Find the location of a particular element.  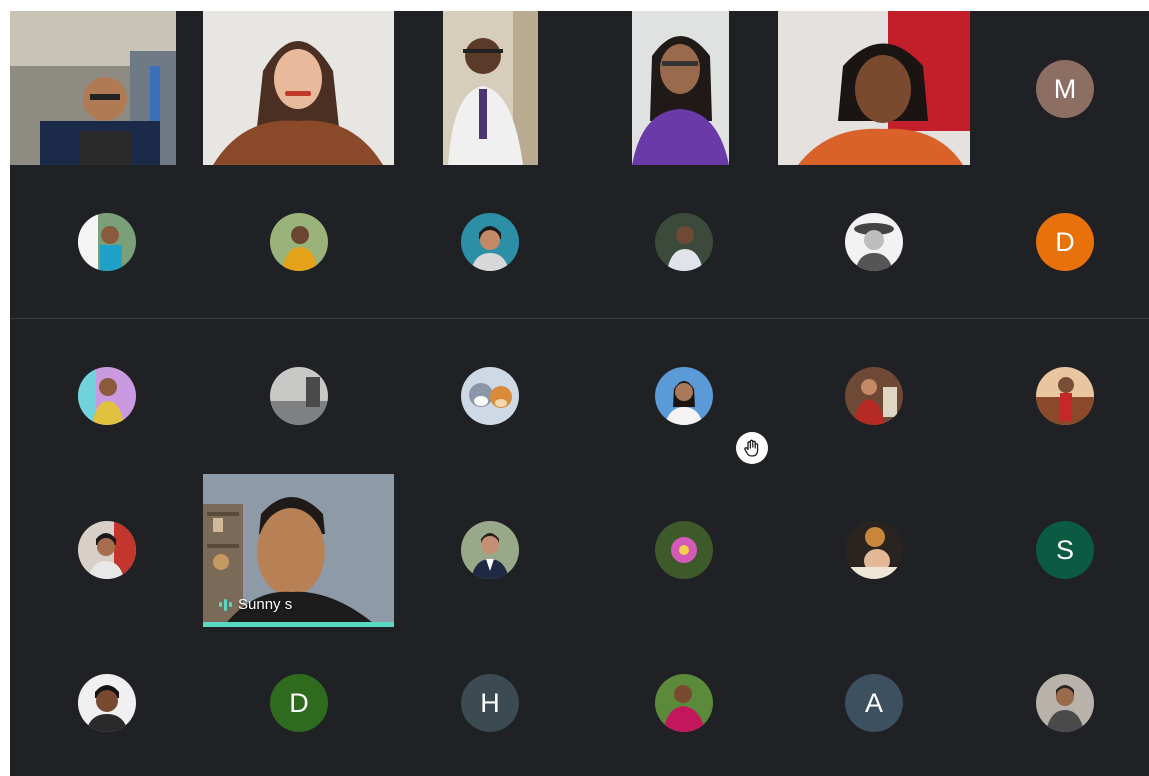

avatar-initial: M is located at coordinates (1065, 88).